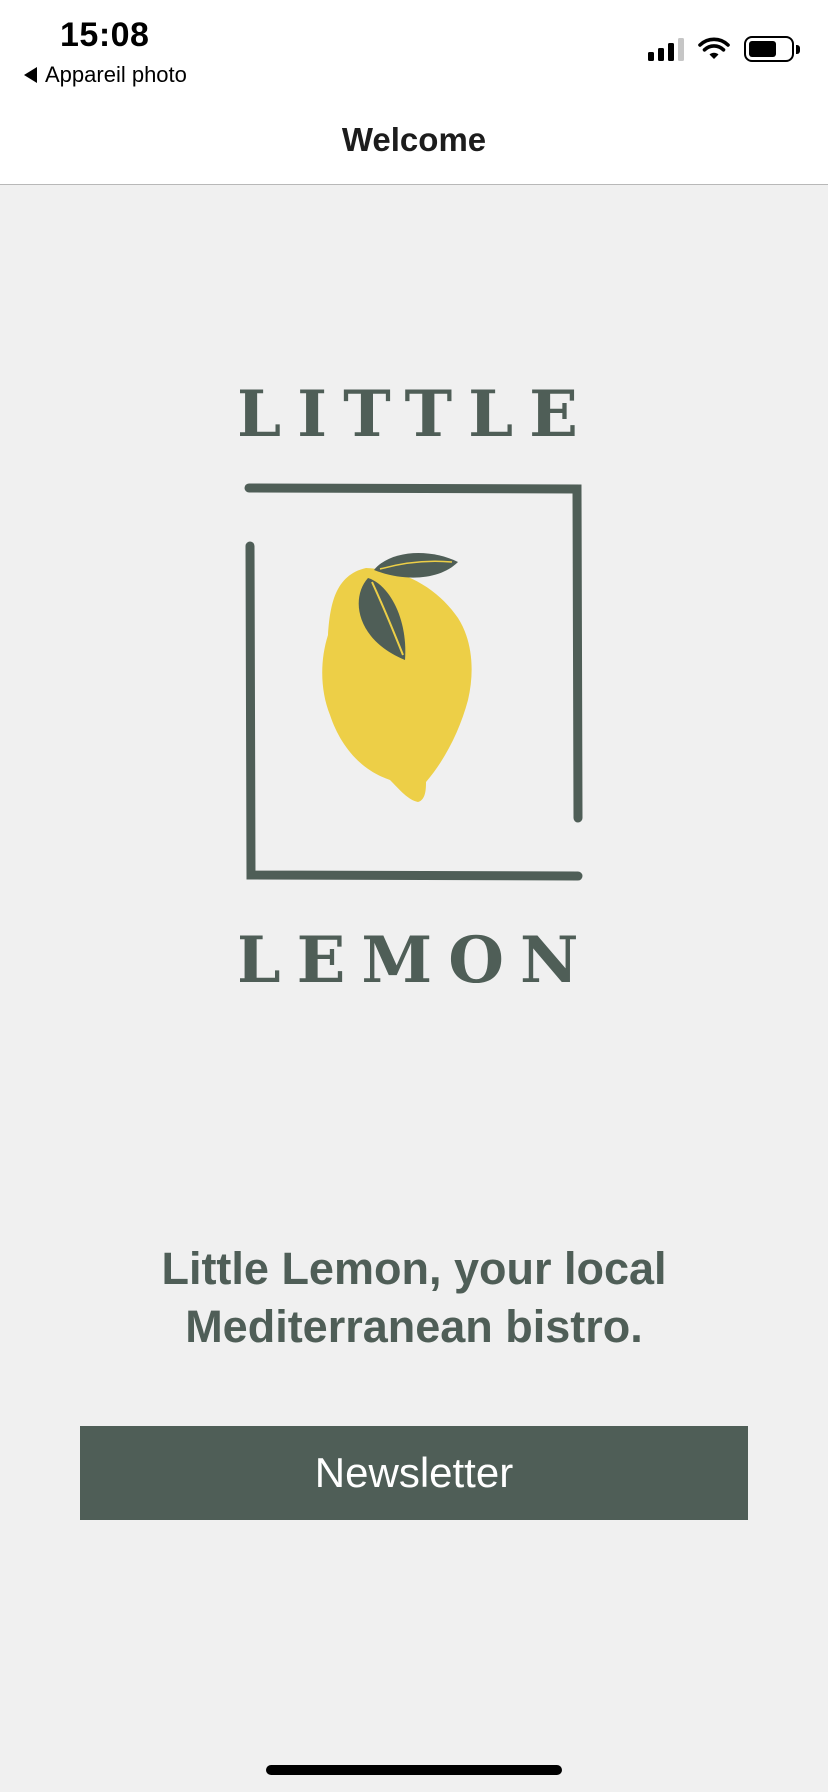 The image size is (828, 1792). I want to click on battery-icon, so click(772, 49).